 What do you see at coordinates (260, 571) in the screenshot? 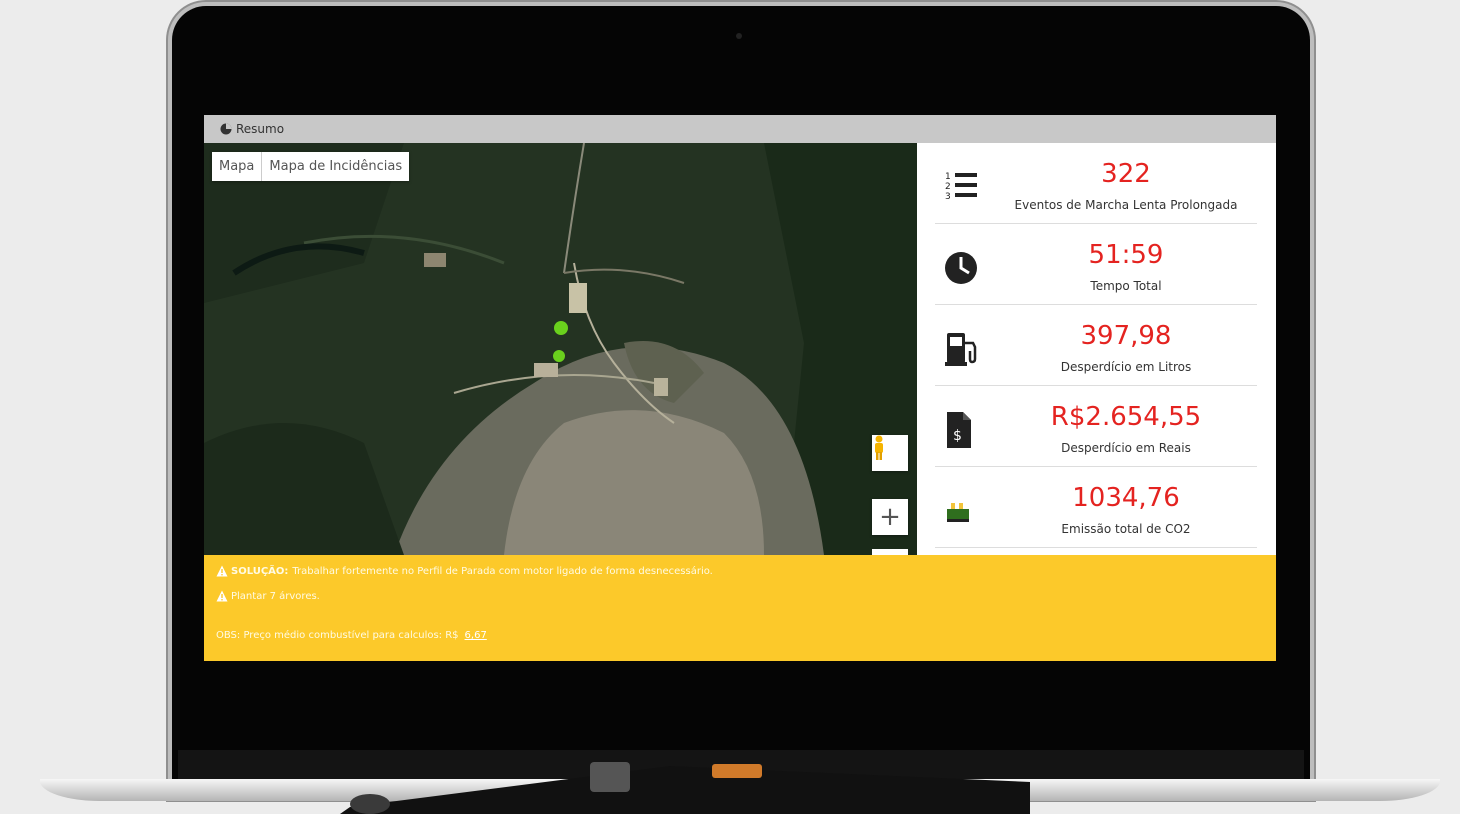
I see `solution-label: SOLUÇÃO:` at bounding box center [260, 571].